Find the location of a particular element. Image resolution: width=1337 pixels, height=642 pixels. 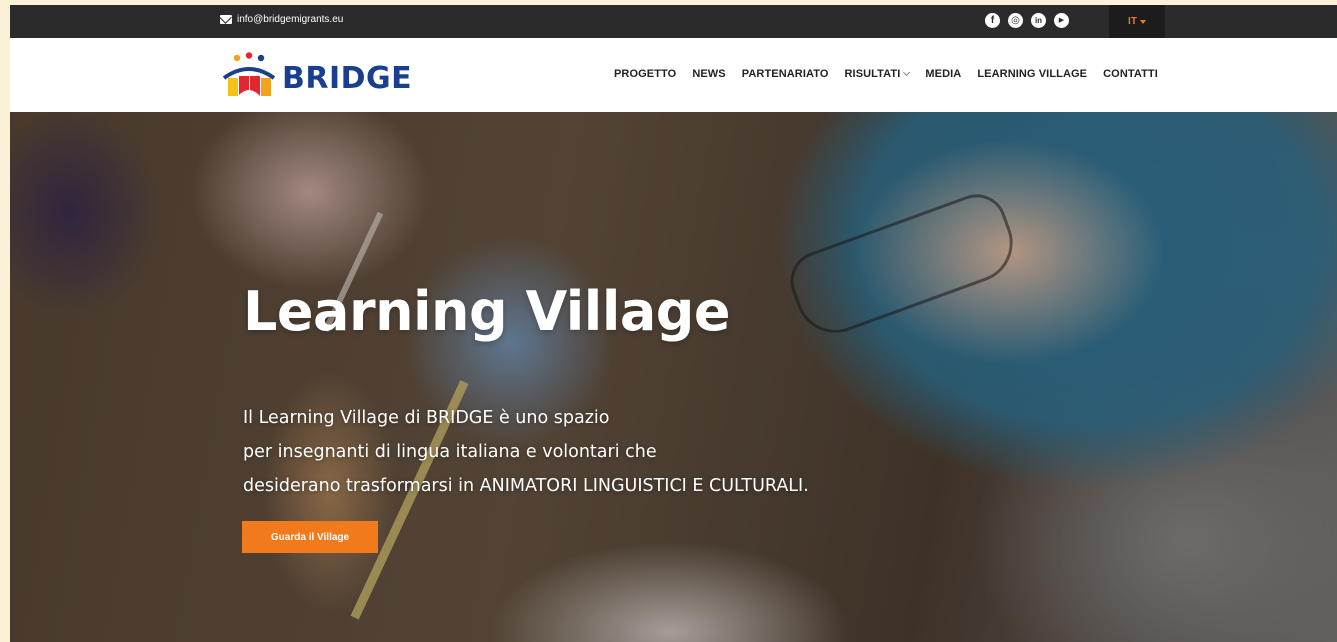

facebook-icon: f is located at coordinates (992, 20).